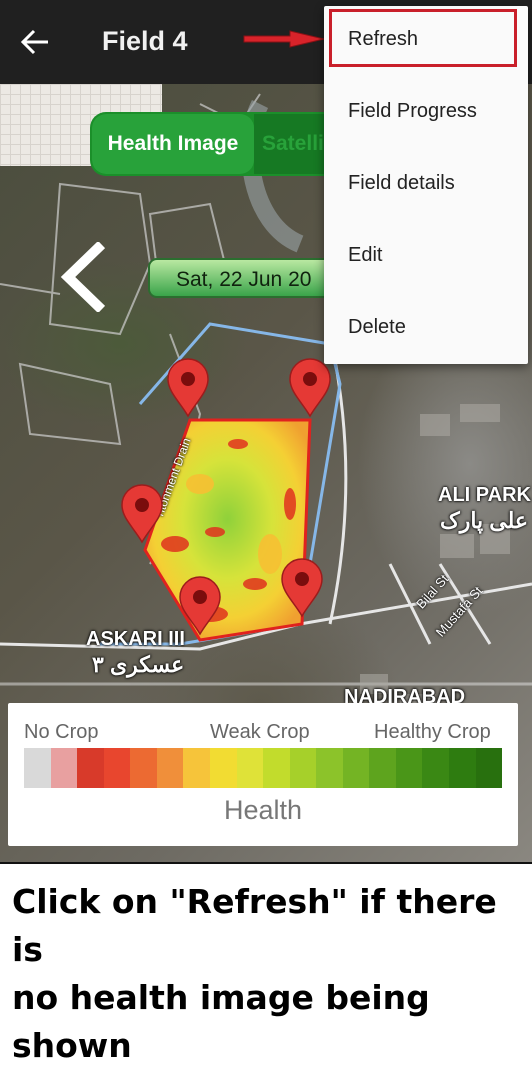  I want to click on pointer-arrow-icon, so click(284, 39).